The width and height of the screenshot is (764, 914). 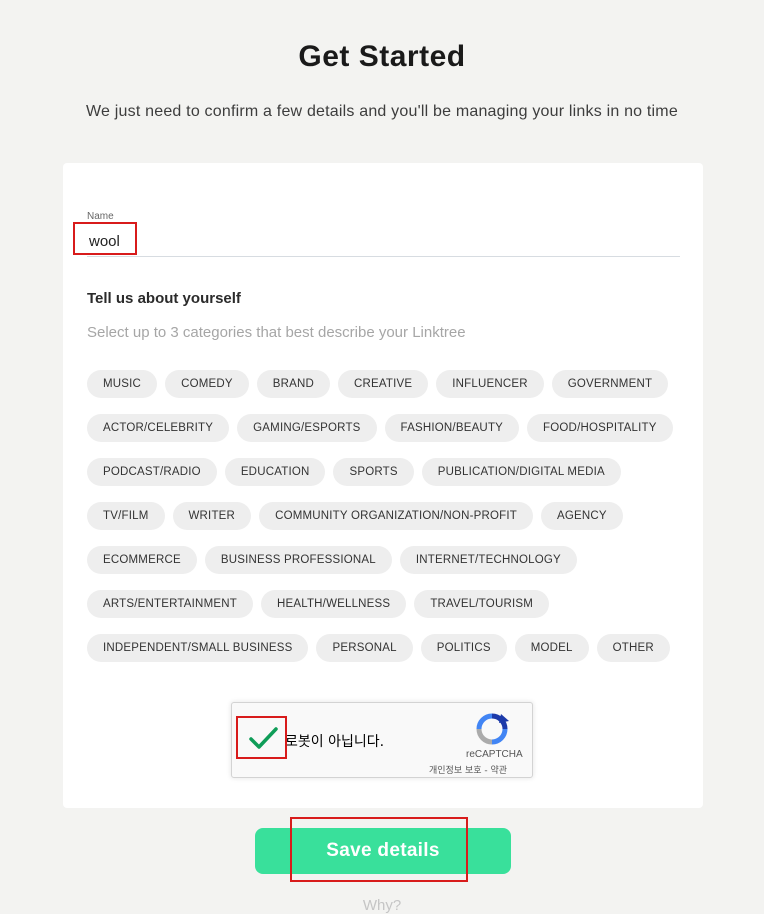 I want to click on category-chip: GOVERNMENT, so click(x=610, y=384).